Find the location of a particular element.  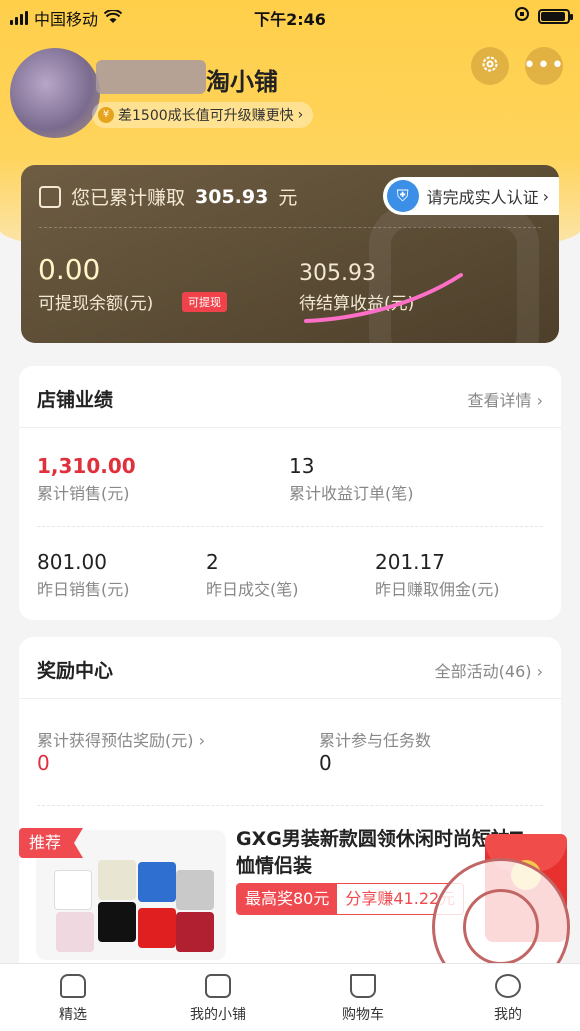

withdrawable-balance-label: 可提现余额(元) is located at coordinates (96, 304).